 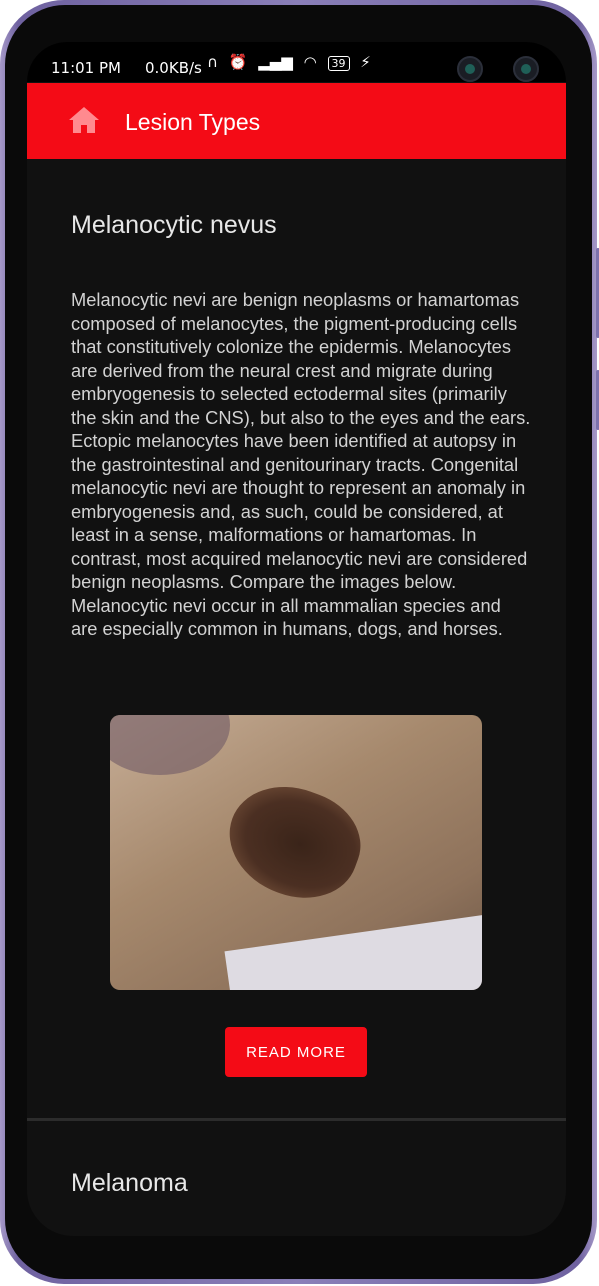 I want to click on section-title-melanocytic-nevus: Melanocytic nevus, so click(x=174, y=225).